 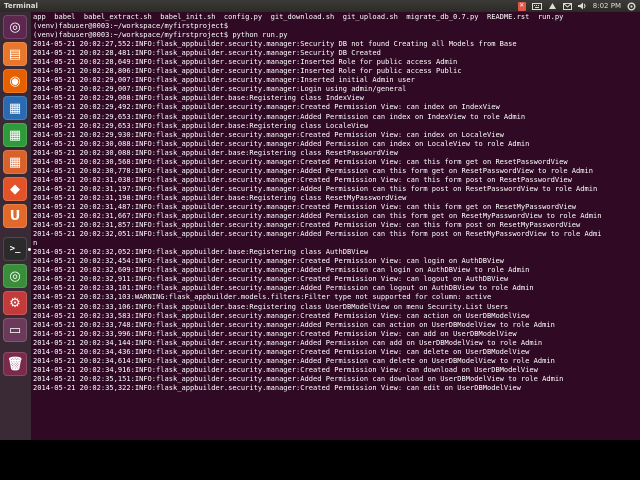 I want to click on writer-icon: ▦, so click(x=15, y=108).